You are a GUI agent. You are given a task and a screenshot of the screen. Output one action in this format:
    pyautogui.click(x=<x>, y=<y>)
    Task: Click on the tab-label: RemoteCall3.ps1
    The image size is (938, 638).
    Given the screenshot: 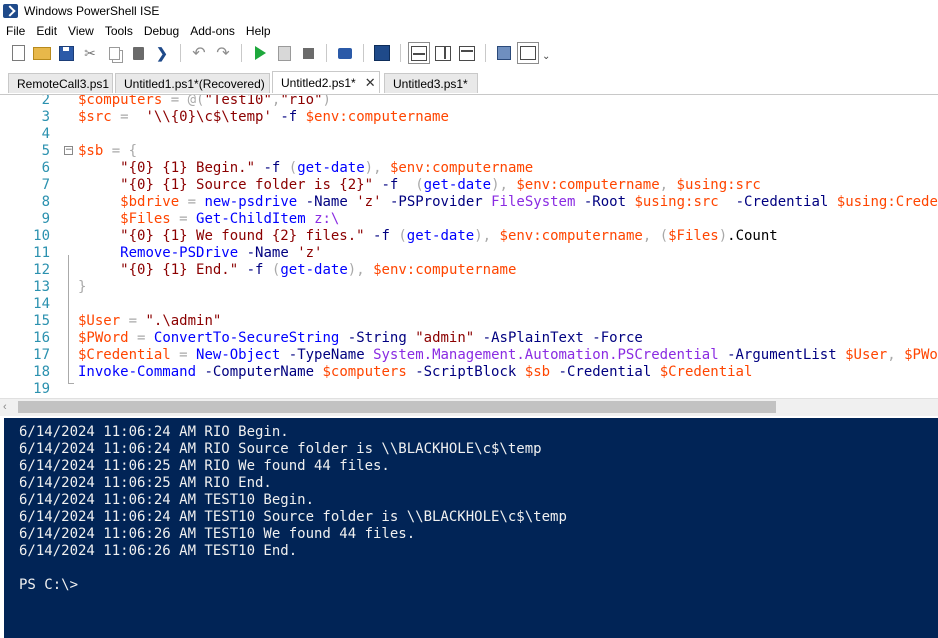 What is the action you would take?
    pyautogui.click(x=63, y=83)
    